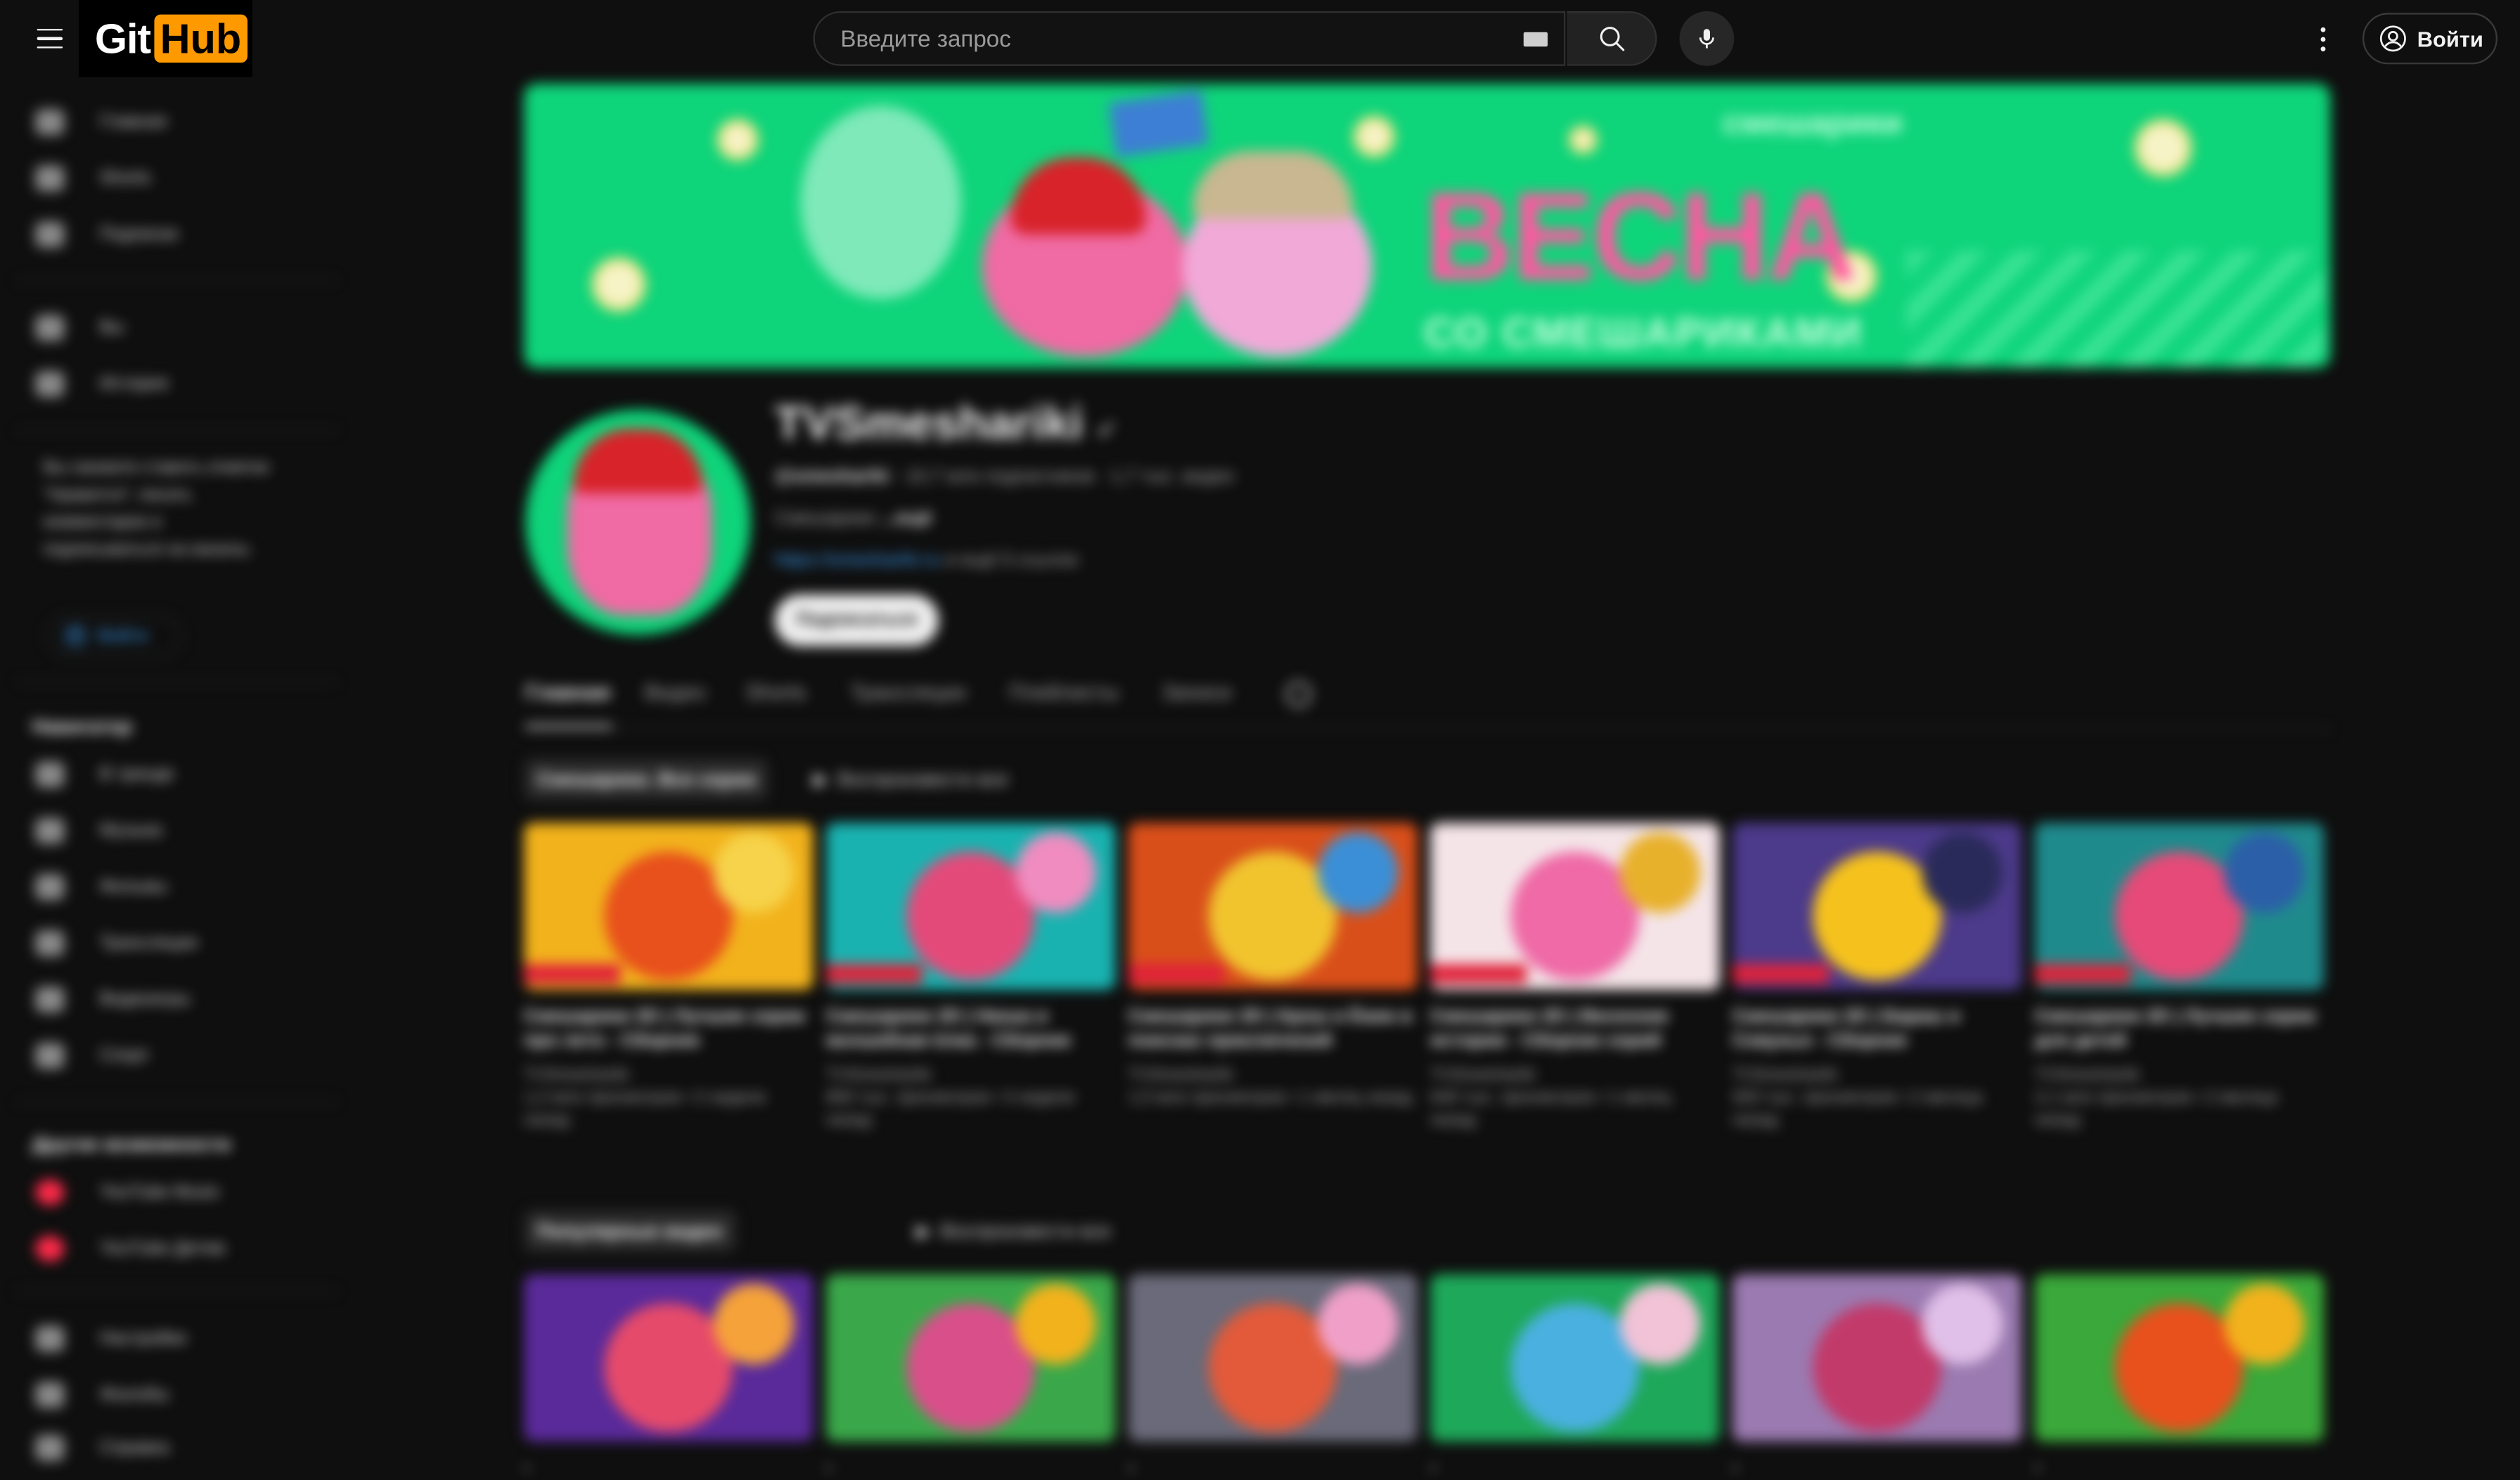 This screenshot has height=1480, width=2520. I want to click on video-stats: 1,2 млн просмотров • 2 недели назад, so click(668, 1108).